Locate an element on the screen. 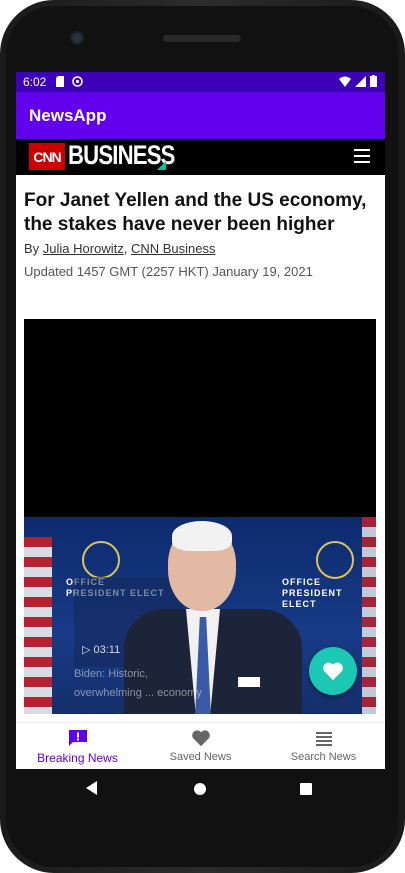 This screenshot has height=873, width=405. backdrop-text-right: OFFICE PRESIDENT ELECT is located at coordinates (312, 593).